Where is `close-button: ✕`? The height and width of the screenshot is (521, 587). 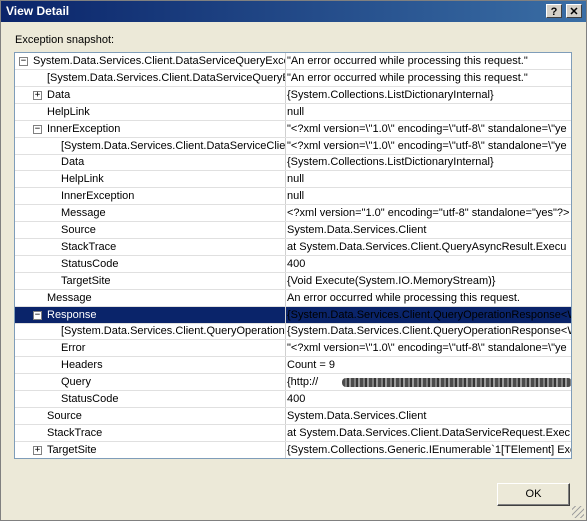
close-button: ✕ is located at coordinates (574, 11).